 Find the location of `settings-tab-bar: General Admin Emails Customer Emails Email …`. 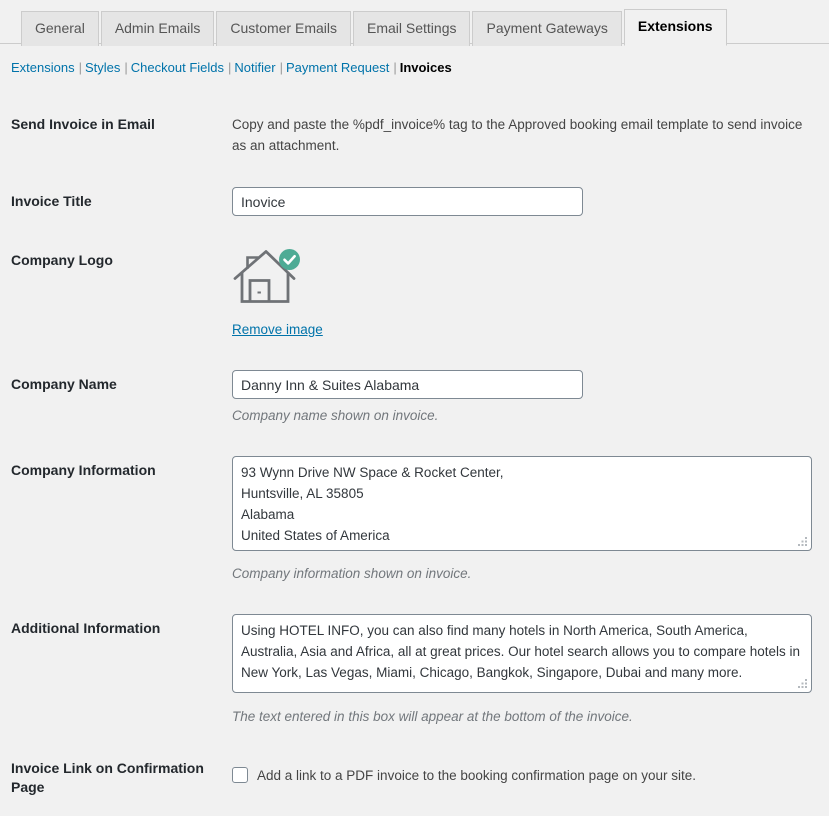

settings-tab-bar: General Admin Emails Customer Emails Email … is located at coordinates (414, 23).